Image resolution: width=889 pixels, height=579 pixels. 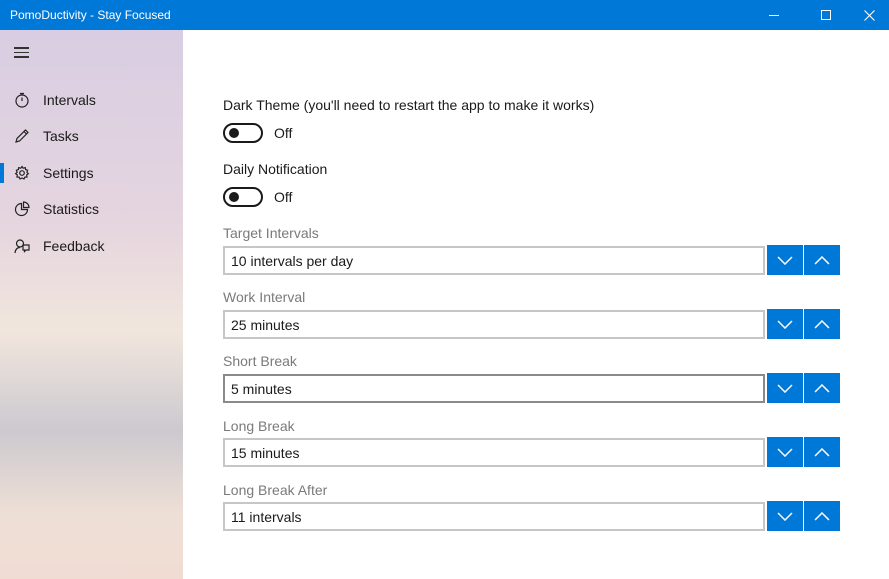 I want to click on sidebar-item-intervals: Intervals, so click(x=91, y=100).